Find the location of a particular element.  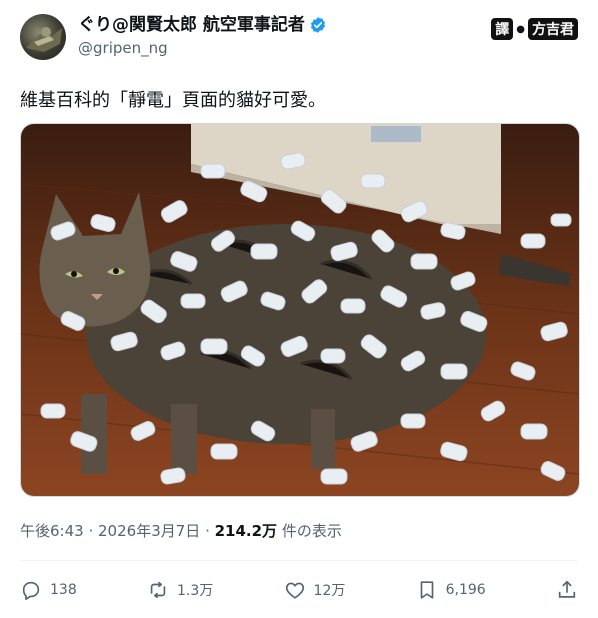

like-button: 12万 is located at coordinates (315, 590).